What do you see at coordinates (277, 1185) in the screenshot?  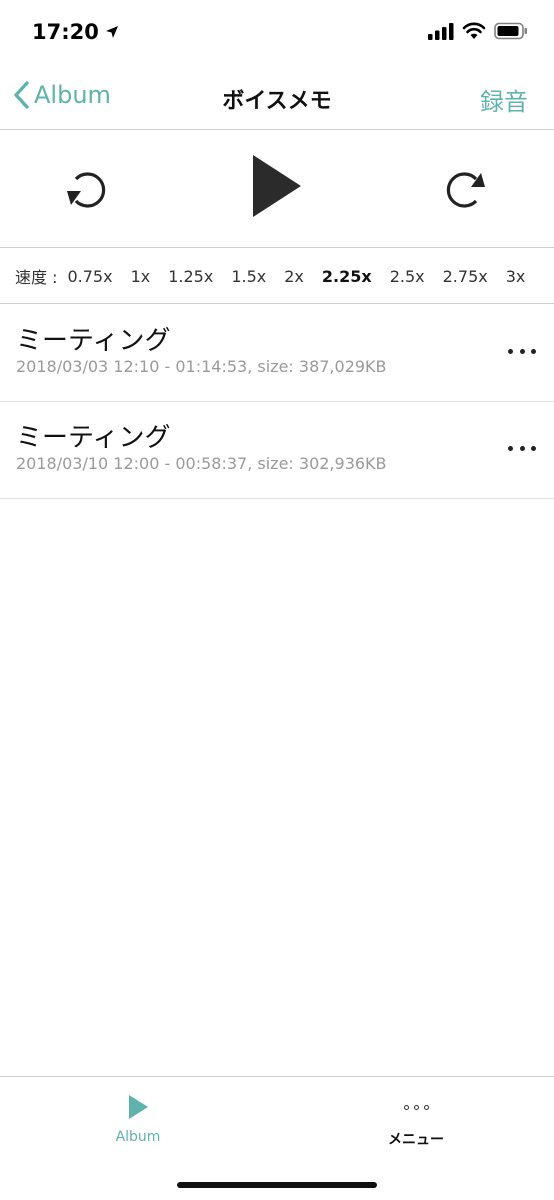 I see `home-indicator` at bounding box center [277, 1185].